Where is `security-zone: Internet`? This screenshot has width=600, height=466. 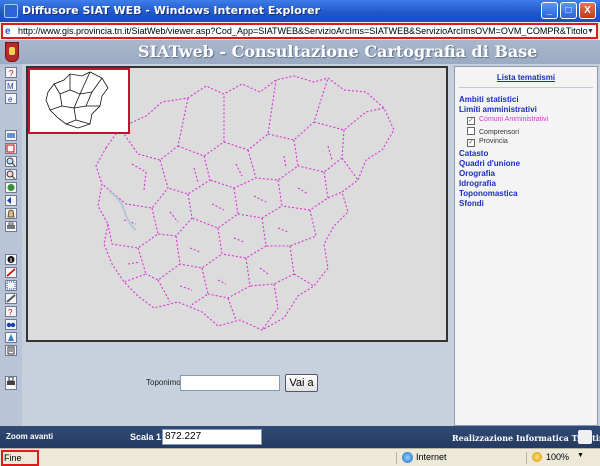
security-zone: Internet is located at coordinates (431, 457).